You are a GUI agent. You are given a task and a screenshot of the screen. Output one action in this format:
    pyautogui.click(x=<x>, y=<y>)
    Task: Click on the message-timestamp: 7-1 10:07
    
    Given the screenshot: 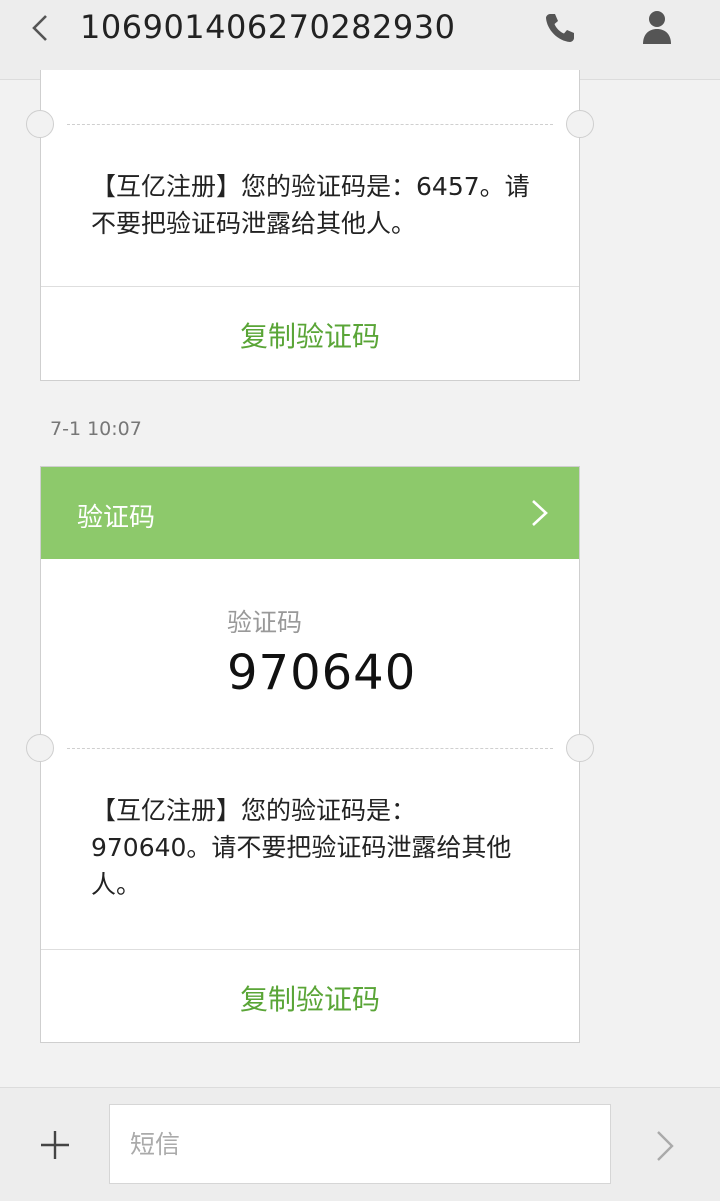 What is the action you would take?
    pyautogui.click(x=96, y=429)
    